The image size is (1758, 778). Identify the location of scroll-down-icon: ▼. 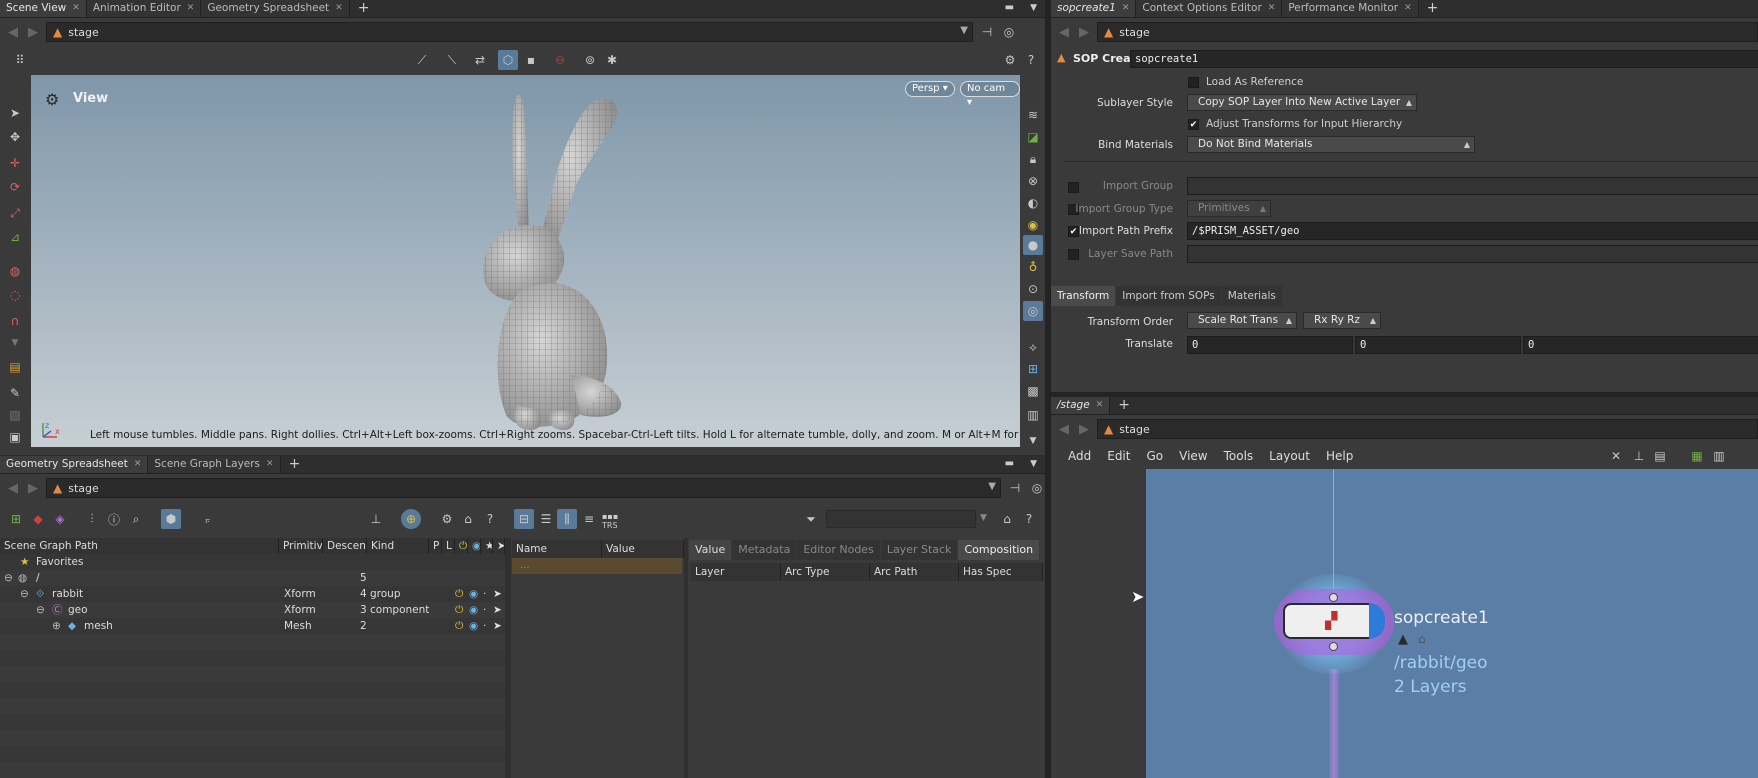
(1033, 441).